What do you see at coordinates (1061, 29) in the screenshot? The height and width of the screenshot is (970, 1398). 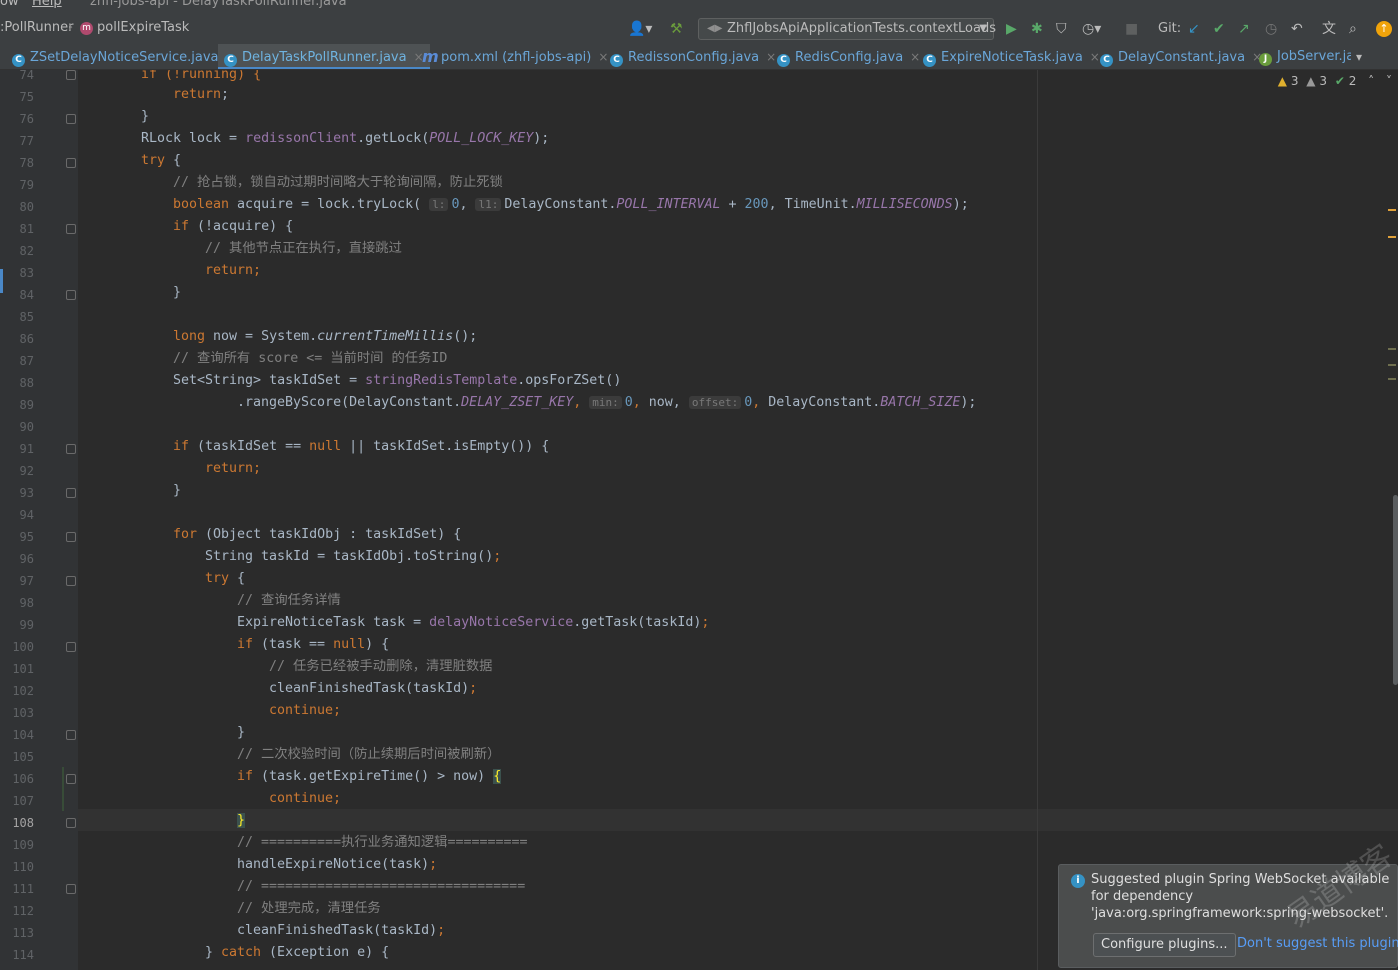 I see `coverage-icon: ⛉` at bounding box center [1061, 29].